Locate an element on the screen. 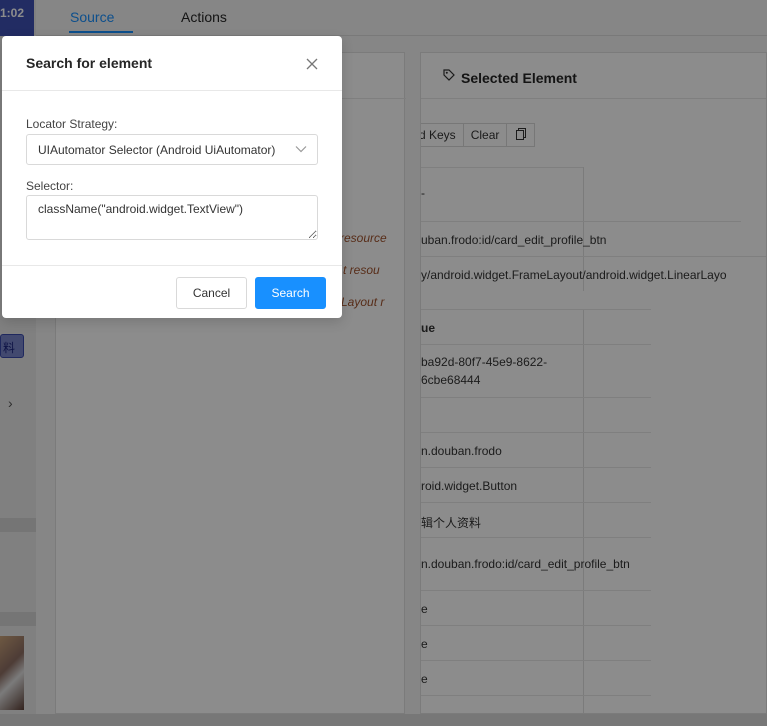 This screenshot has width=767, height=726. close-icon is located at coordinates (312, 64).